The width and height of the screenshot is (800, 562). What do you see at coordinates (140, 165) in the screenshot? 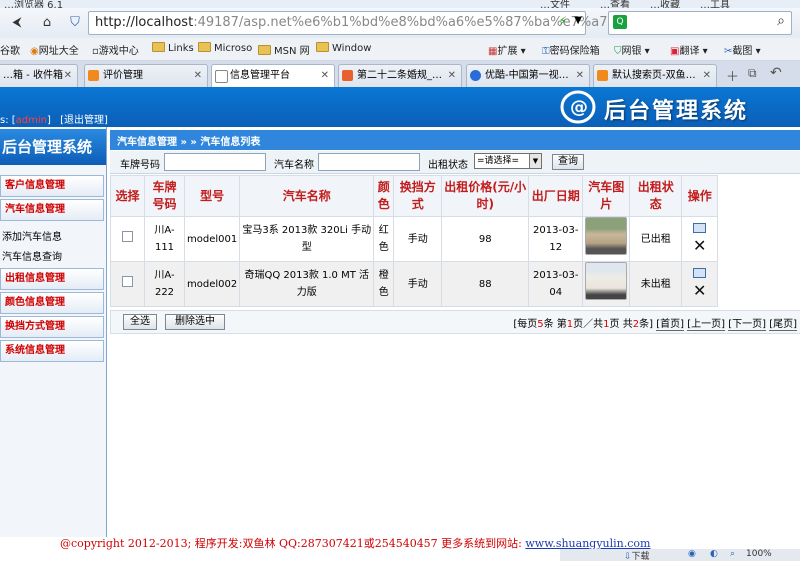
I see `plate-label: 车牌号码` at bounding box center [140, 165].